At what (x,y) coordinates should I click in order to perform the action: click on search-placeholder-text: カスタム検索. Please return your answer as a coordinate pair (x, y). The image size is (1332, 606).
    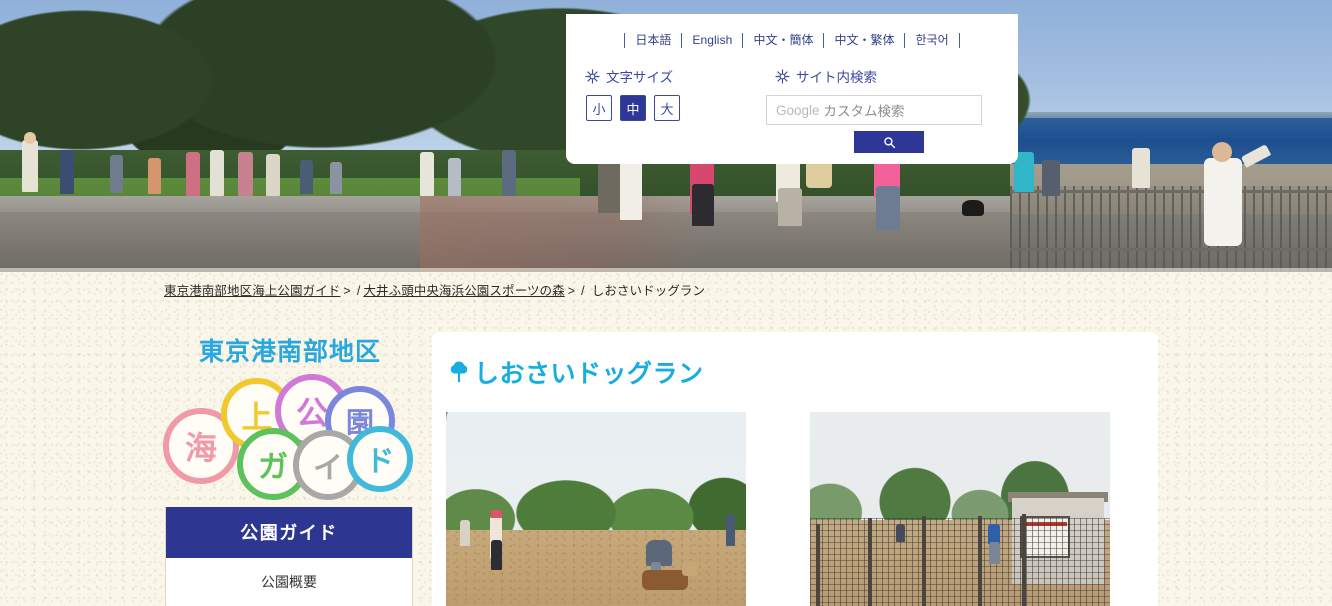
    Looking at the image, I should click on (864, 111).